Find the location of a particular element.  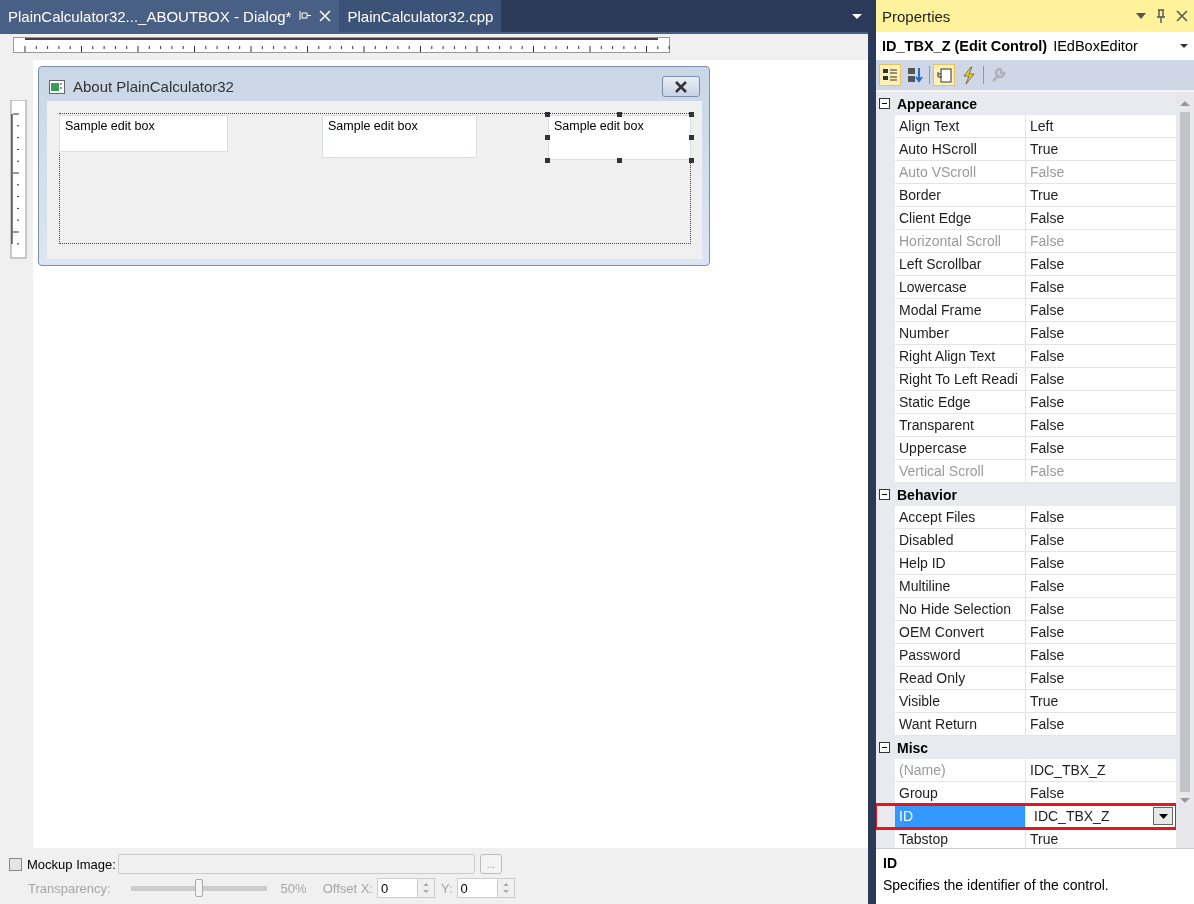

property-row: Uppercase False is located at coordinates (1026, 448).